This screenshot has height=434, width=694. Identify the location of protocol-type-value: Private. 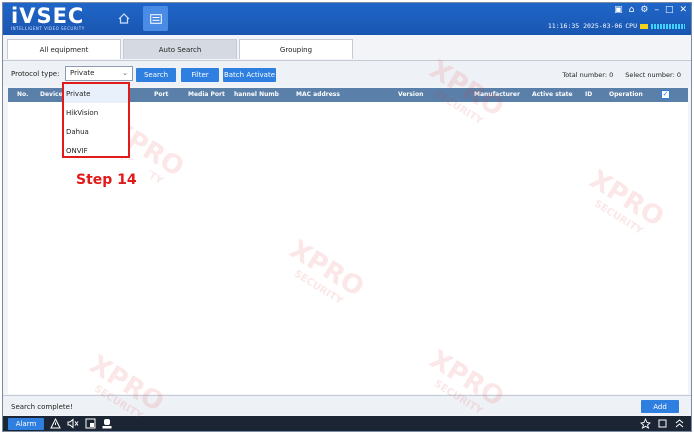
(82, 73).